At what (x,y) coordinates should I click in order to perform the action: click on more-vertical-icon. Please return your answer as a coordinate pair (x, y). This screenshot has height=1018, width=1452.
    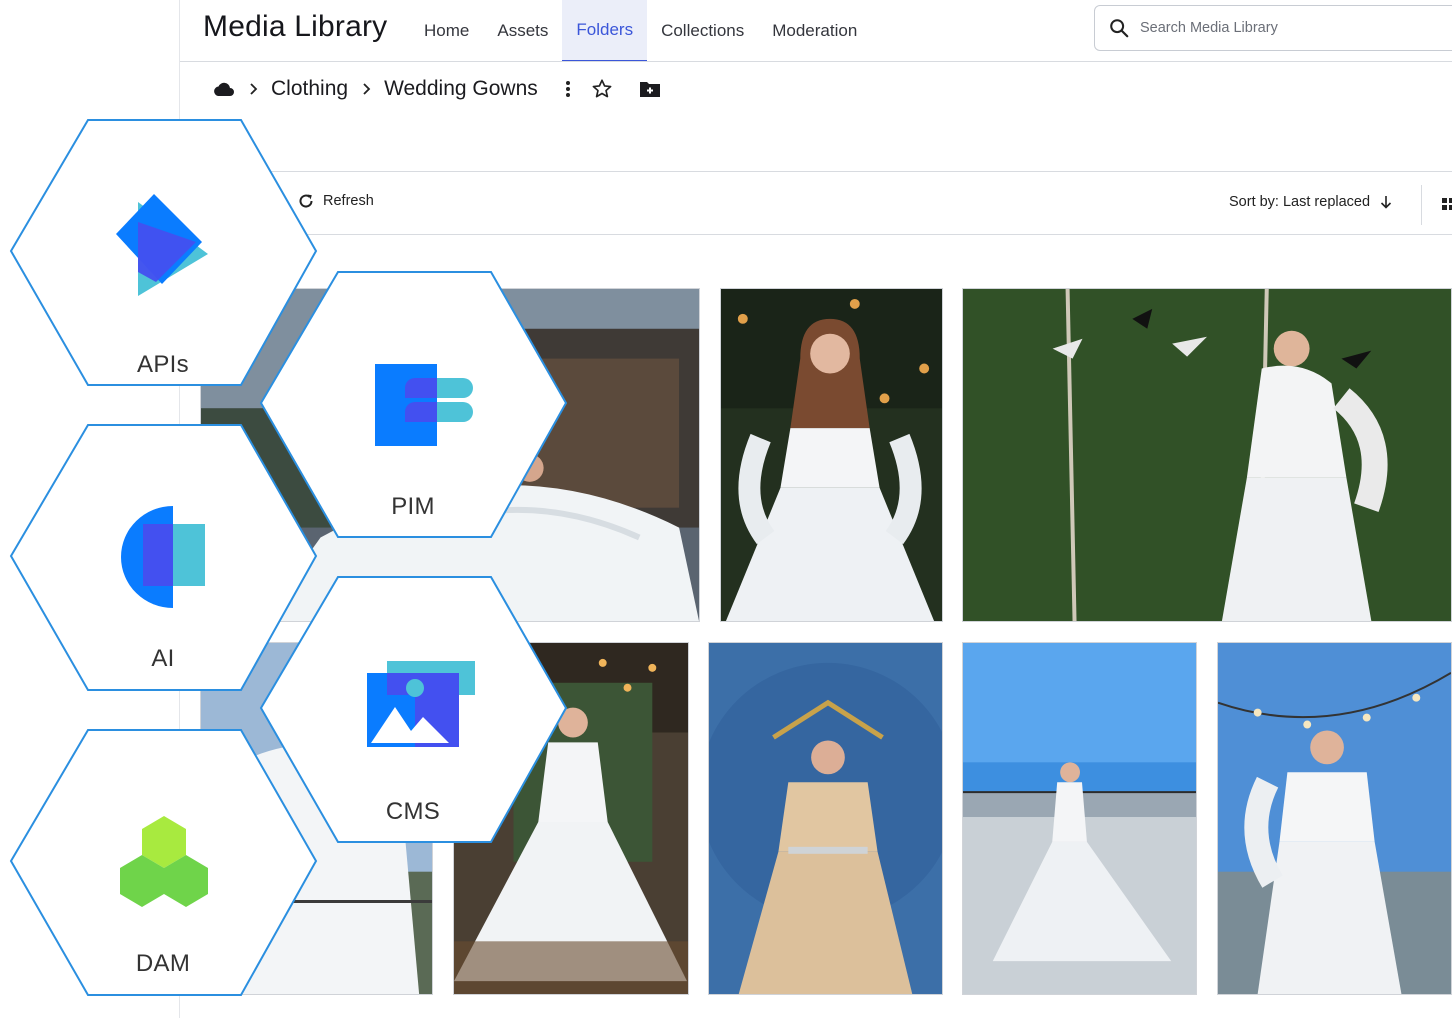
    Looking at the image, I should click on (567, 89).